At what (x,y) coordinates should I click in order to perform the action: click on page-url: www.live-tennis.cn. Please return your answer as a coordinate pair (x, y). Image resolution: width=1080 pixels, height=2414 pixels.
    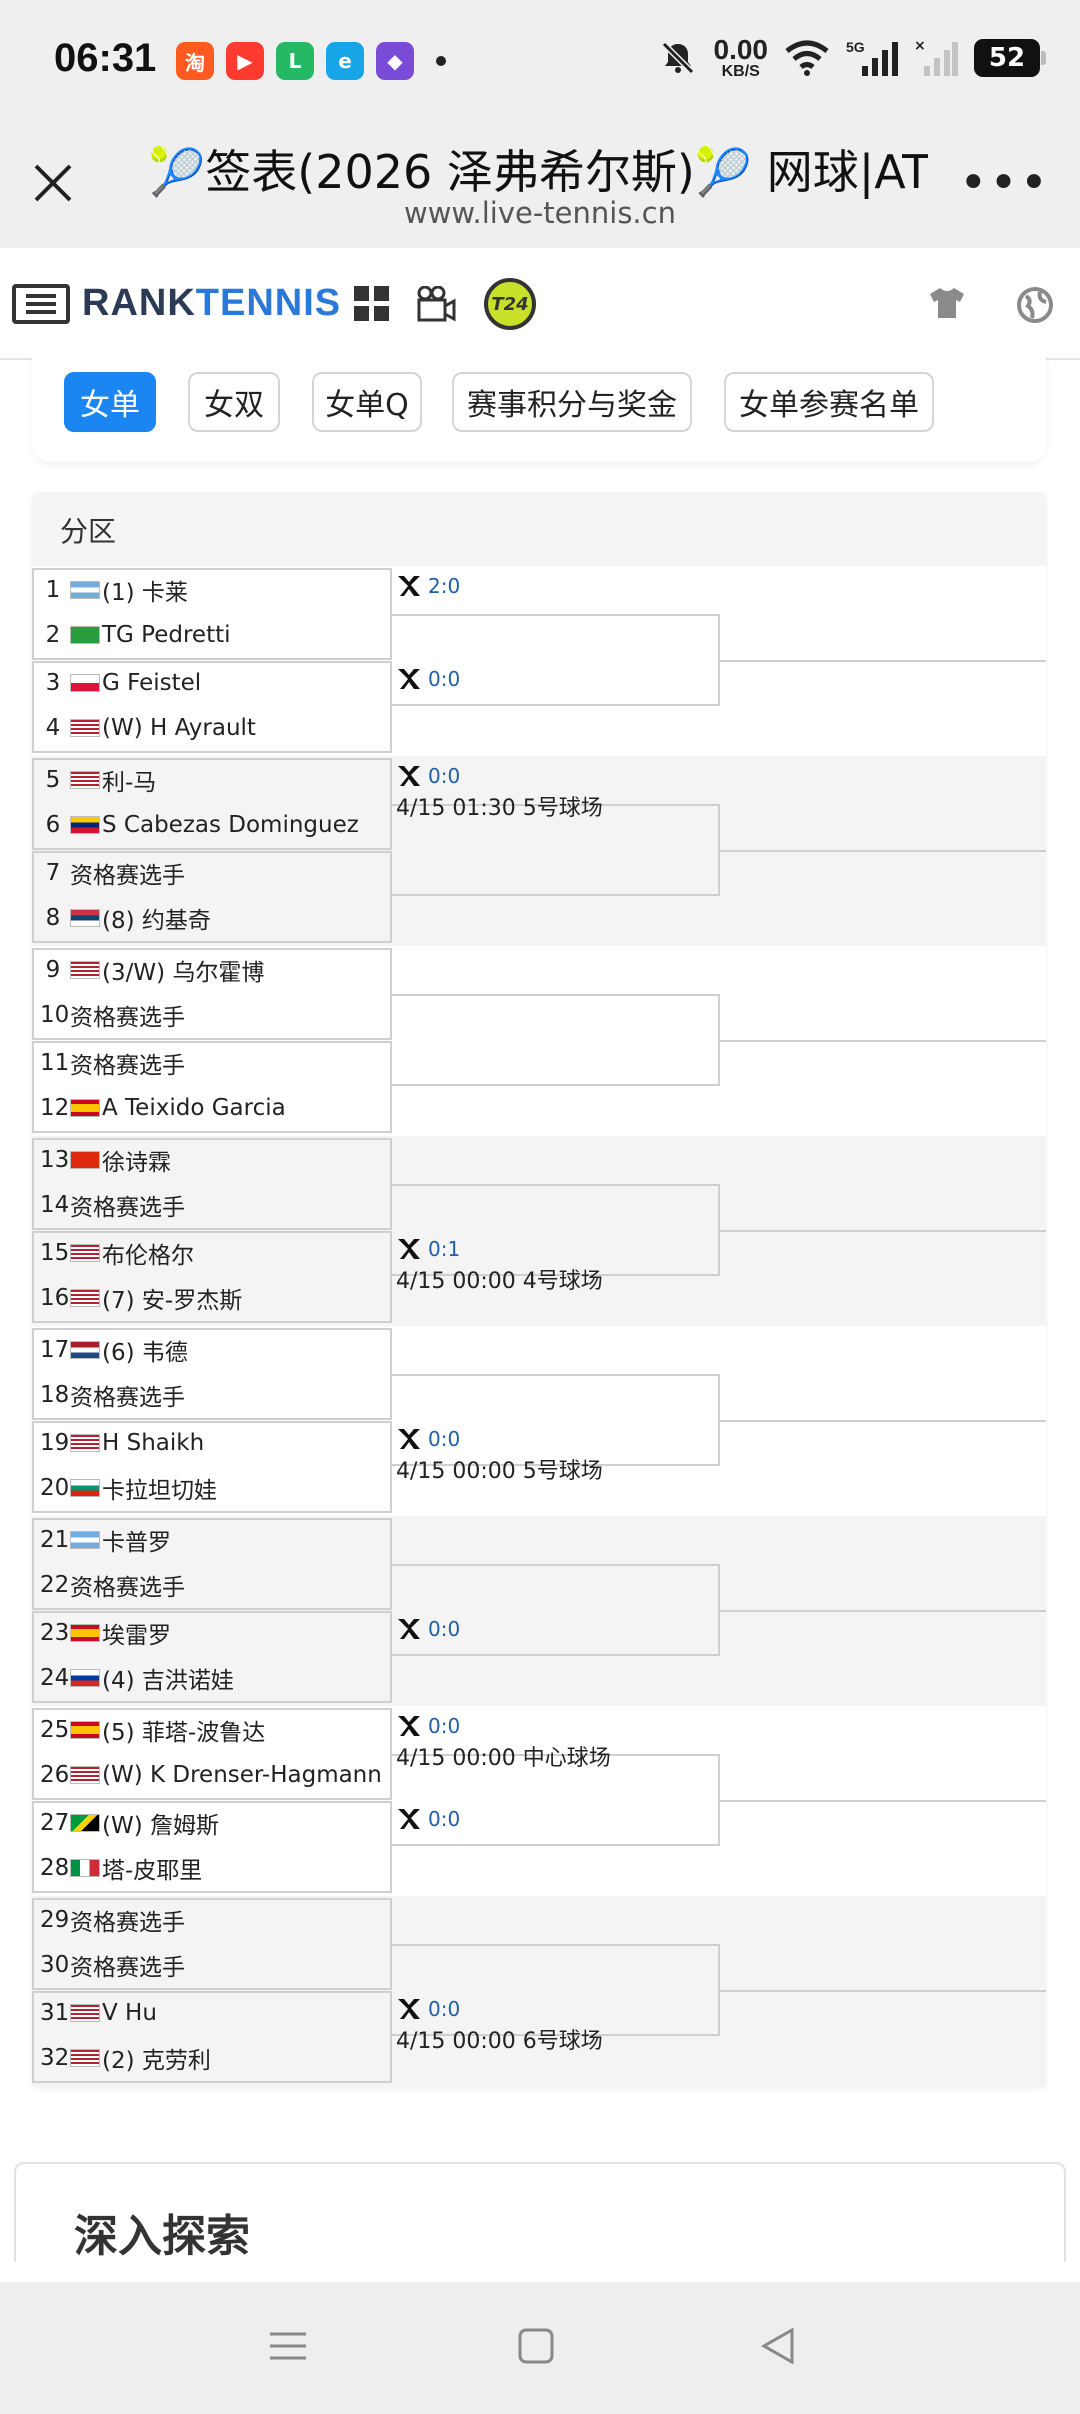
    Looking at the image, I should click on (540, 213).